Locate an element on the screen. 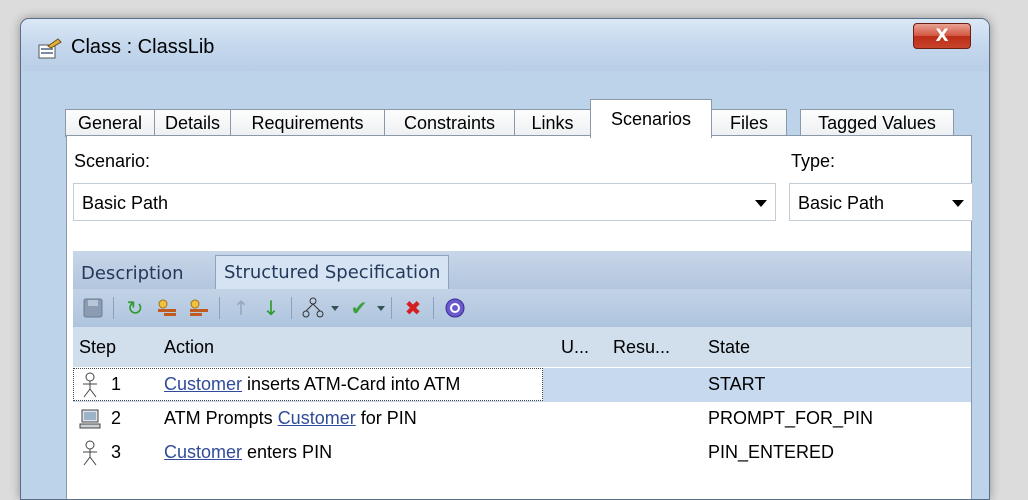 This screenshot has height=500, width=1028. title-bar: Class : ClassLib X is located at coordinates (505, 45).